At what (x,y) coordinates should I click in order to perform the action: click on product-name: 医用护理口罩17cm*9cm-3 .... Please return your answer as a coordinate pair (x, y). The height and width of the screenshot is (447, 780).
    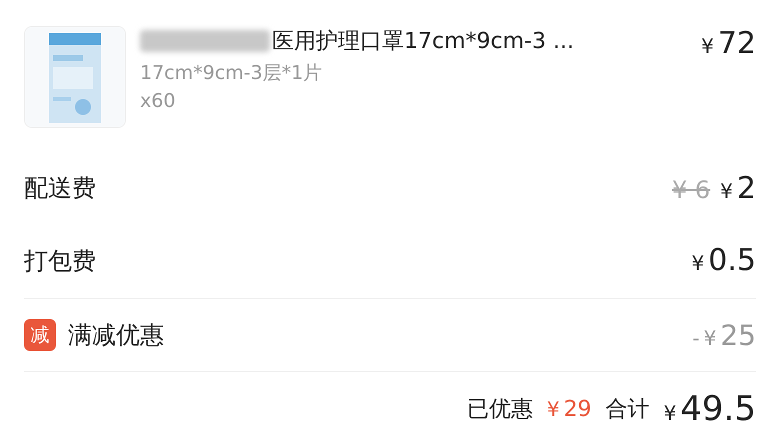
    Looking at the image, I should click on (423, 42).